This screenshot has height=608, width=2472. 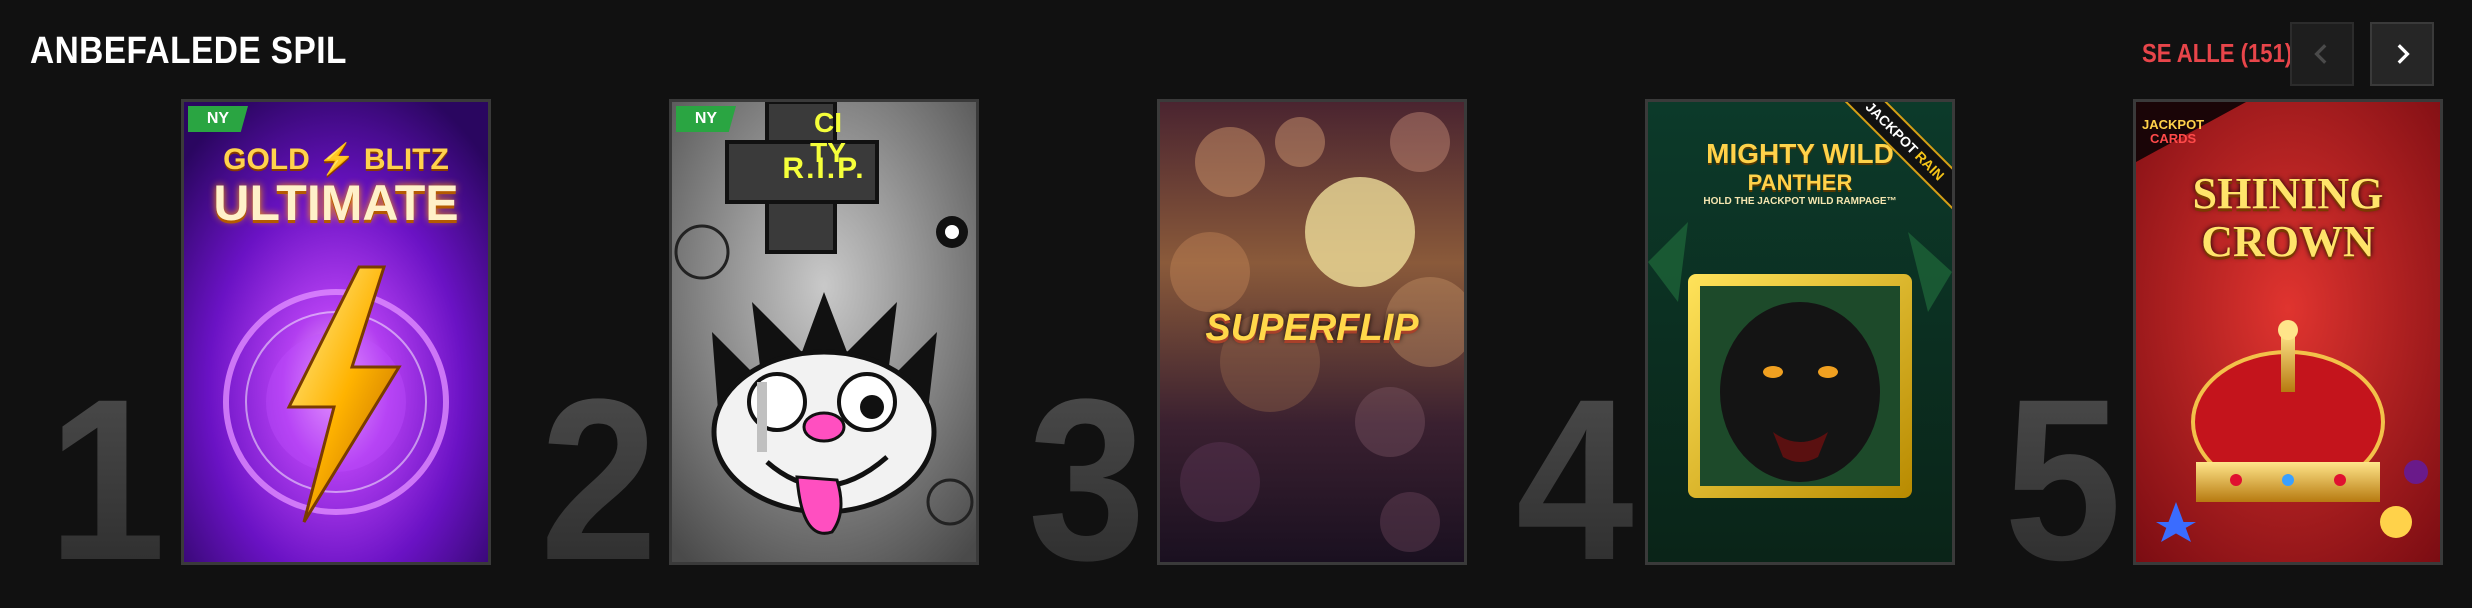 I want to click on game-logo-text: CROWN, so click(x=2288, y=241).